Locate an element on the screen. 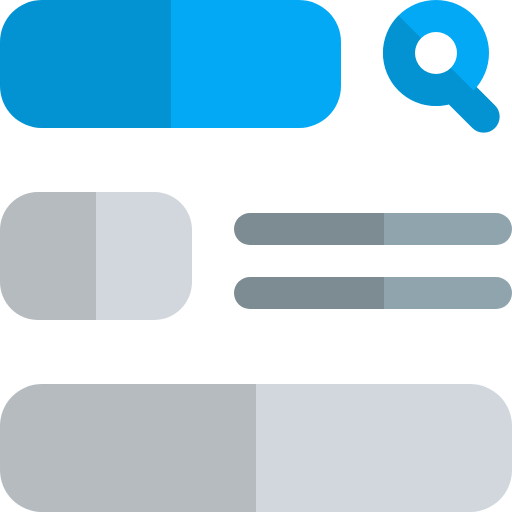  bottom-bar-right-half is located at coordinates (384, 448).